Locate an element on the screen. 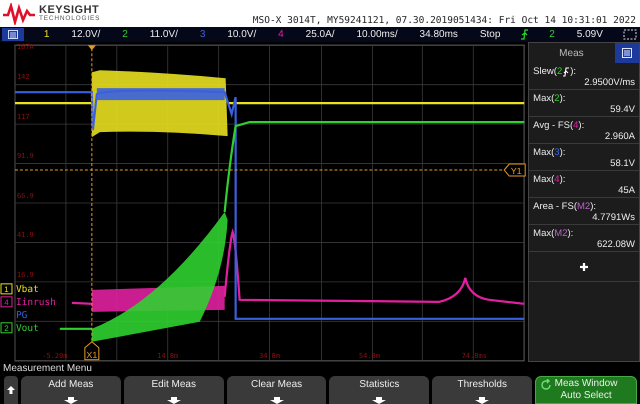  menu-button is located at coordinates (13, 34).